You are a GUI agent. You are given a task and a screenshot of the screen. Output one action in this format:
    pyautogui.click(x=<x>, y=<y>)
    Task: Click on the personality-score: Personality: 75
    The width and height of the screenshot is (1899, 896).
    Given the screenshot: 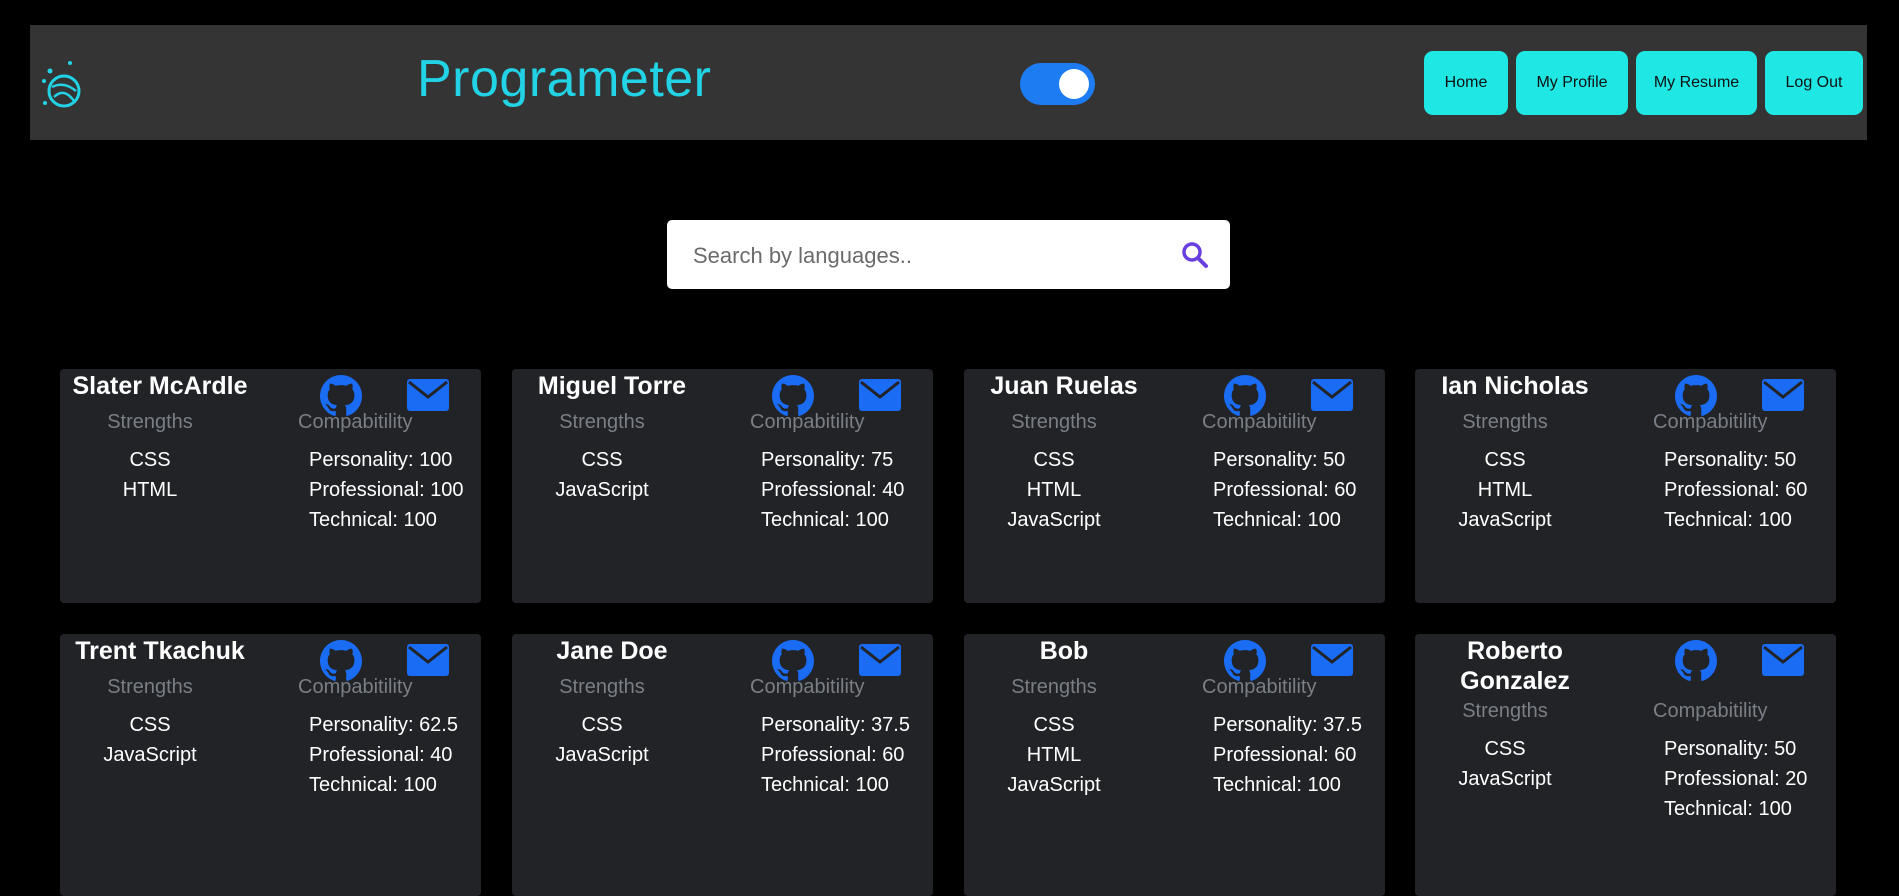 What is the action you would take?
    pyautogui.click(x=827, y=460)
    